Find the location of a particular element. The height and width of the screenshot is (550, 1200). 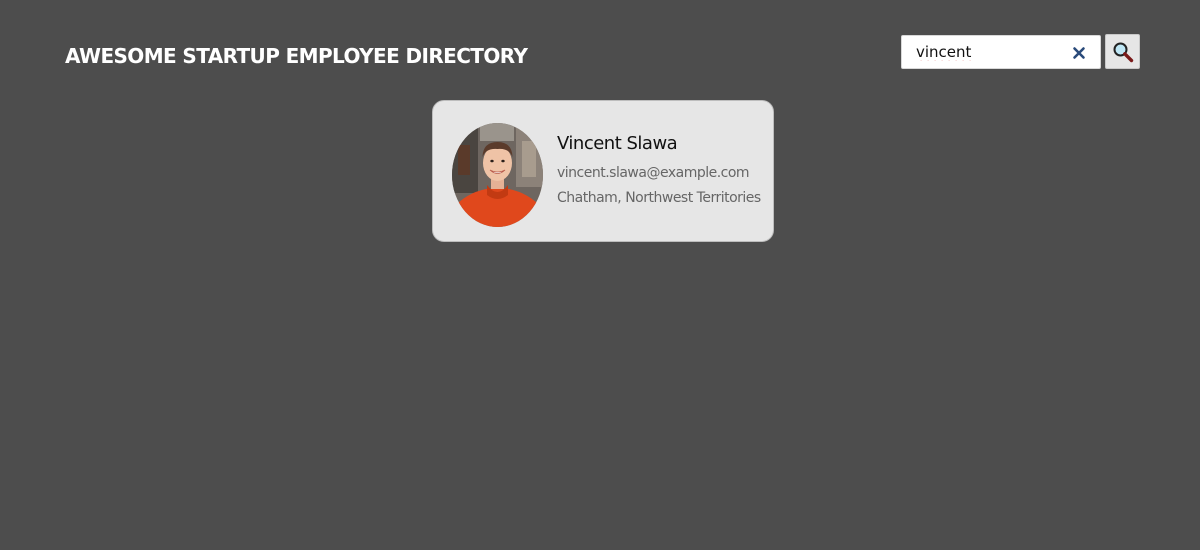

avatar is located at coordinates (497, 175).